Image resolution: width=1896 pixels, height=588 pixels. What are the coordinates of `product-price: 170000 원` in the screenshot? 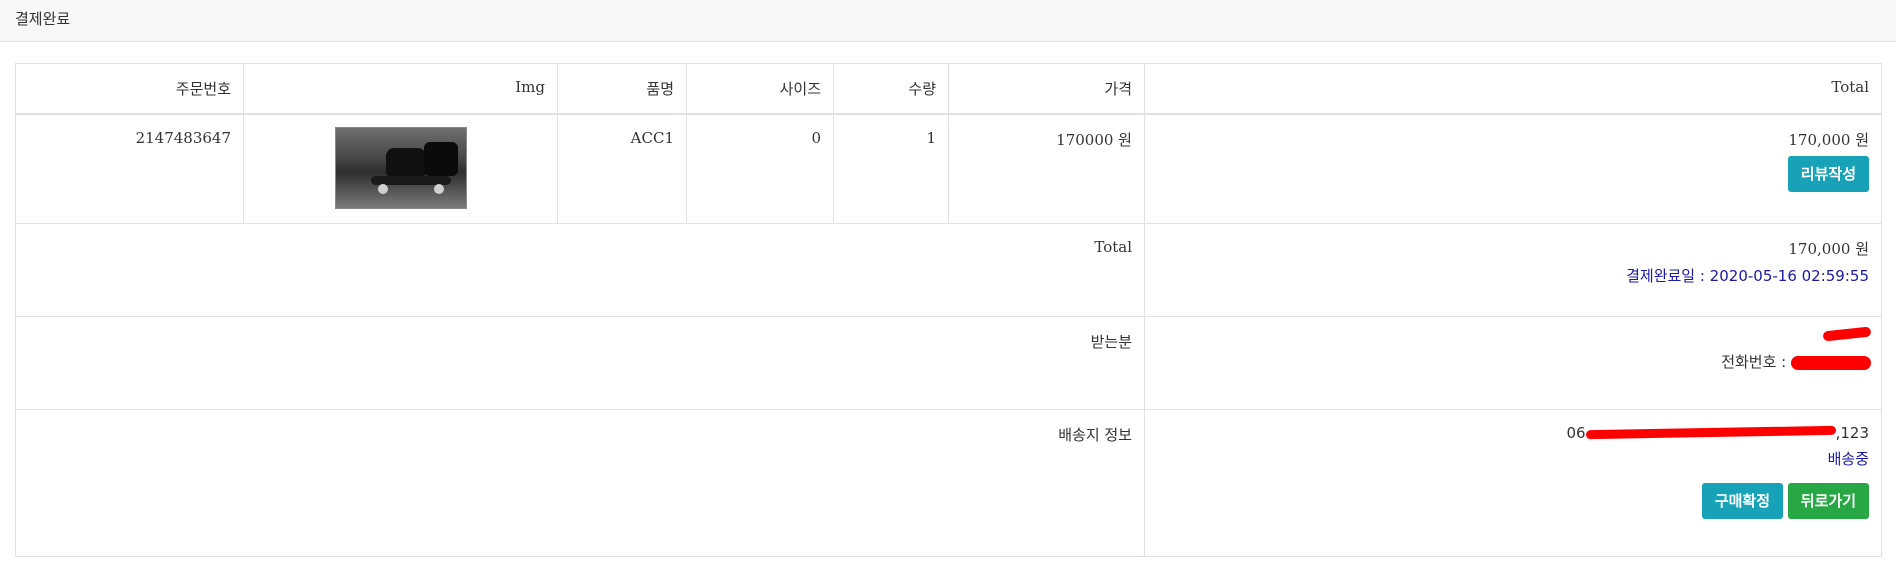 It's located at (1046, 168).